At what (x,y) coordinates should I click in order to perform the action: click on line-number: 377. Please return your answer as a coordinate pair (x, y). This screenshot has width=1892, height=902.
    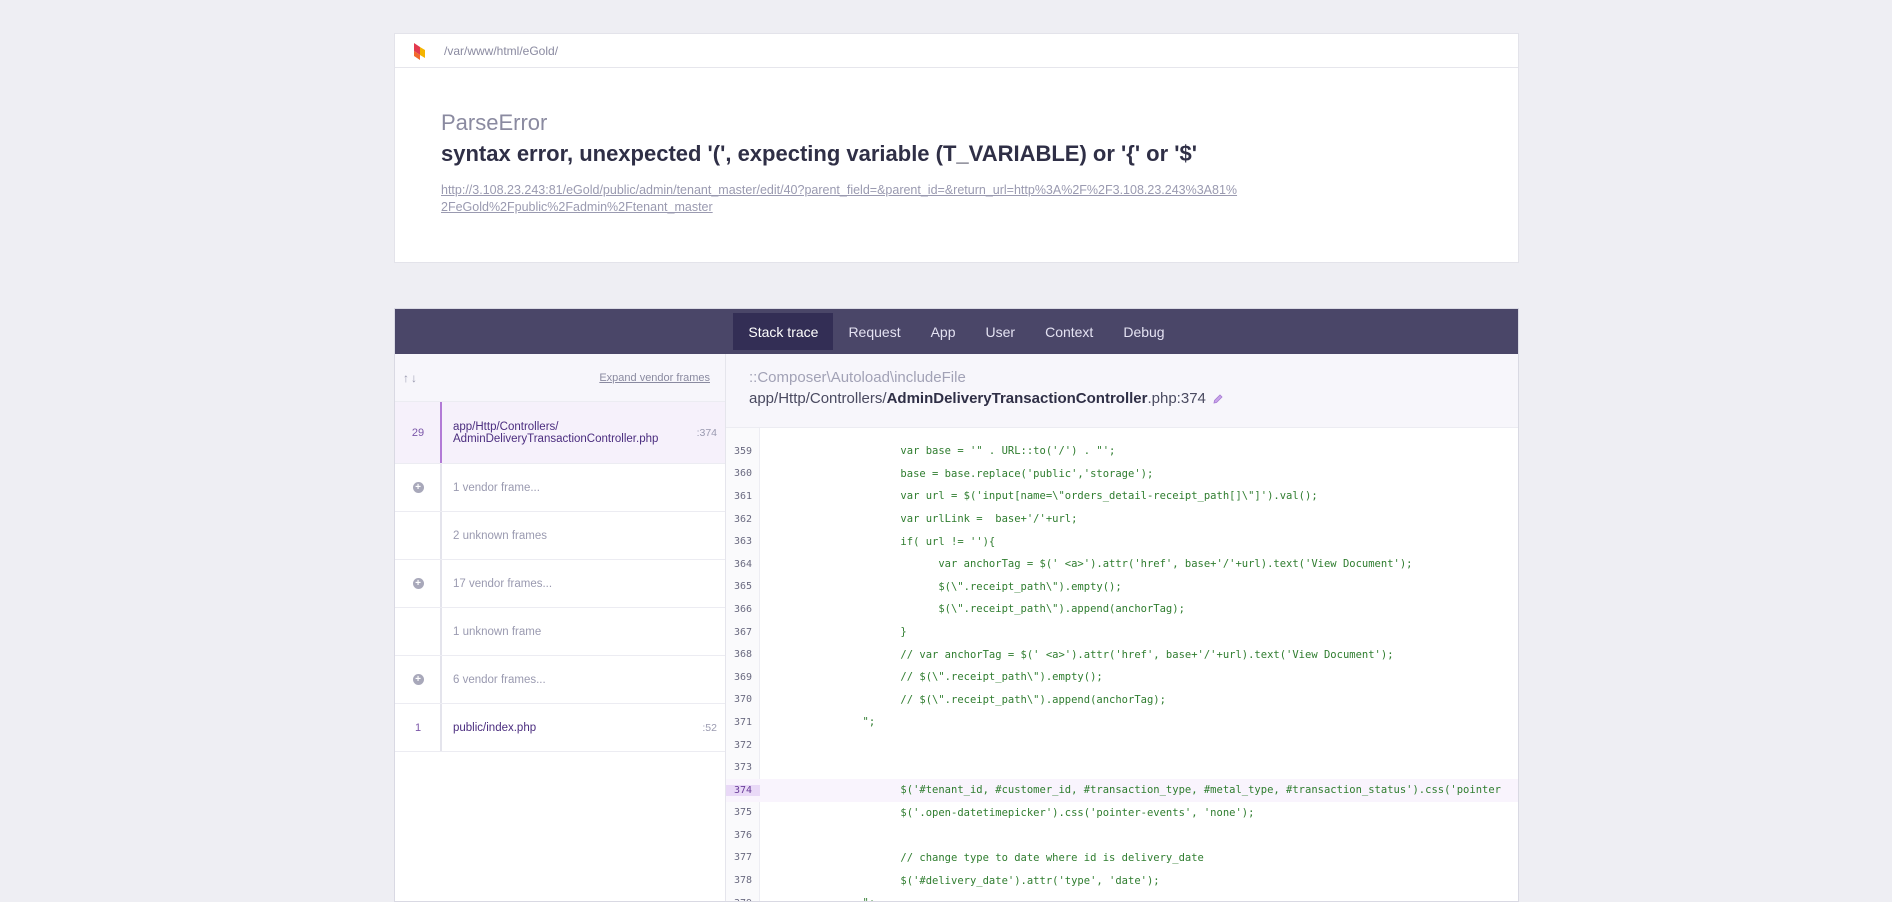
    Looking at the image, I should click on (743, 857).